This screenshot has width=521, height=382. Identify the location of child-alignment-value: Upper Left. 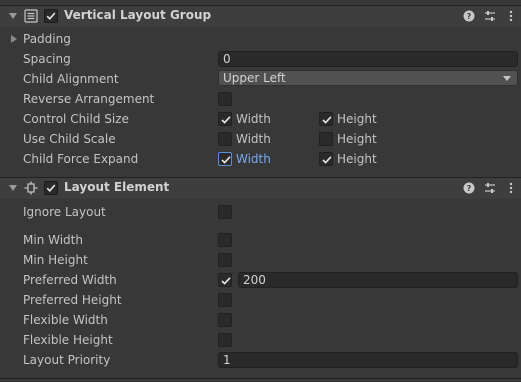
(254, 78).